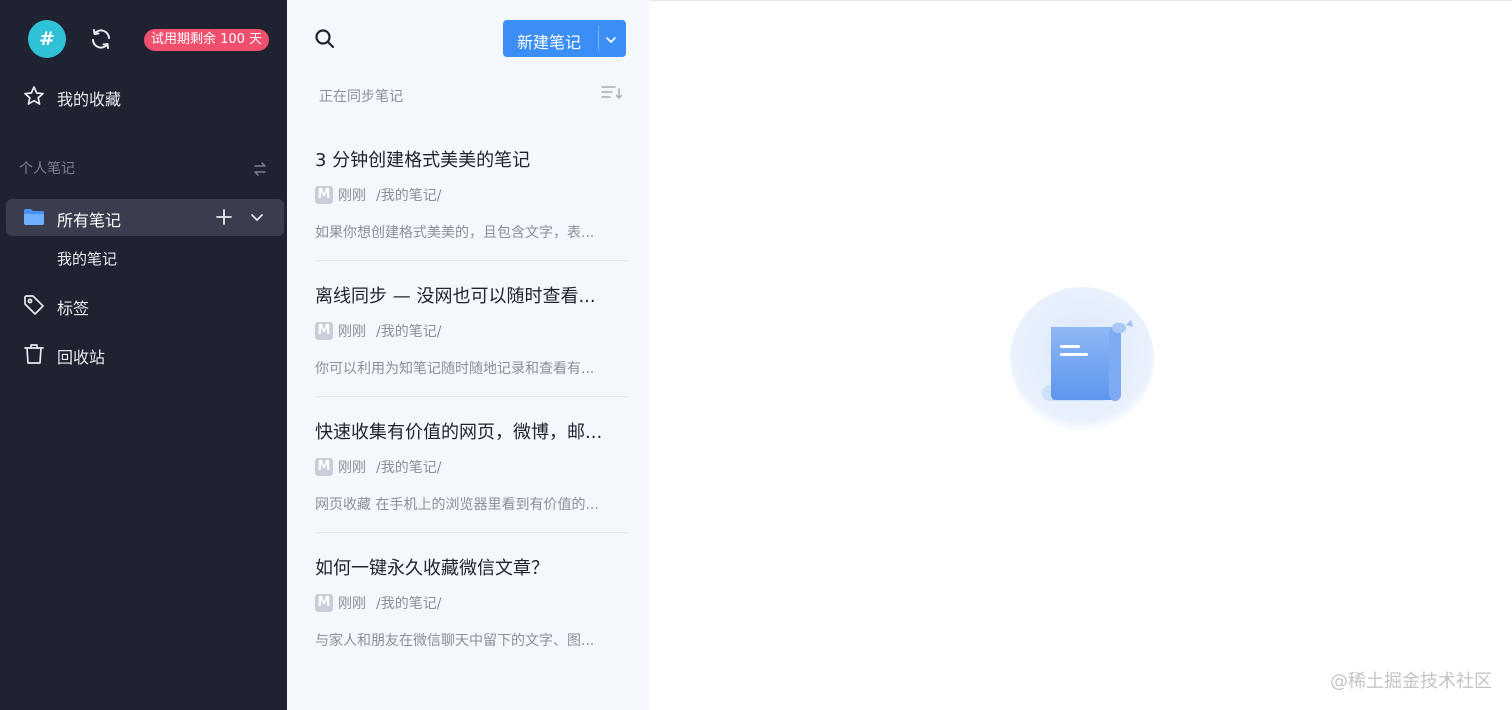 The height and width of the screenshot is (710, 1512). Describe the element at coordinates (73, 308) in the screenshot. I see `sidebar-item-label: 标签` at that location.